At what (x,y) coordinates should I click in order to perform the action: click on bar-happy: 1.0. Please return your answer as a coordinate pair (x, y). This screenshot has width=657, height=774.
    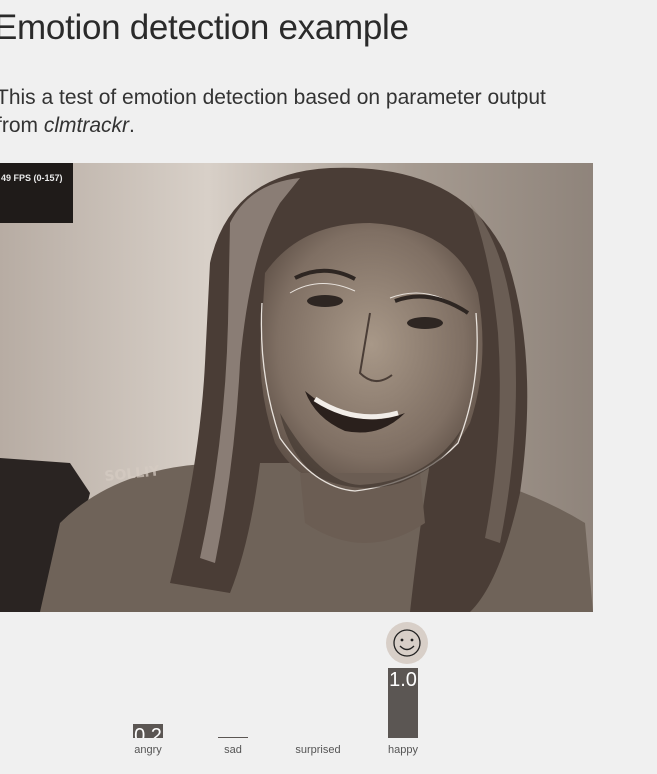
    Looking at the image, I should click on (403, 703).